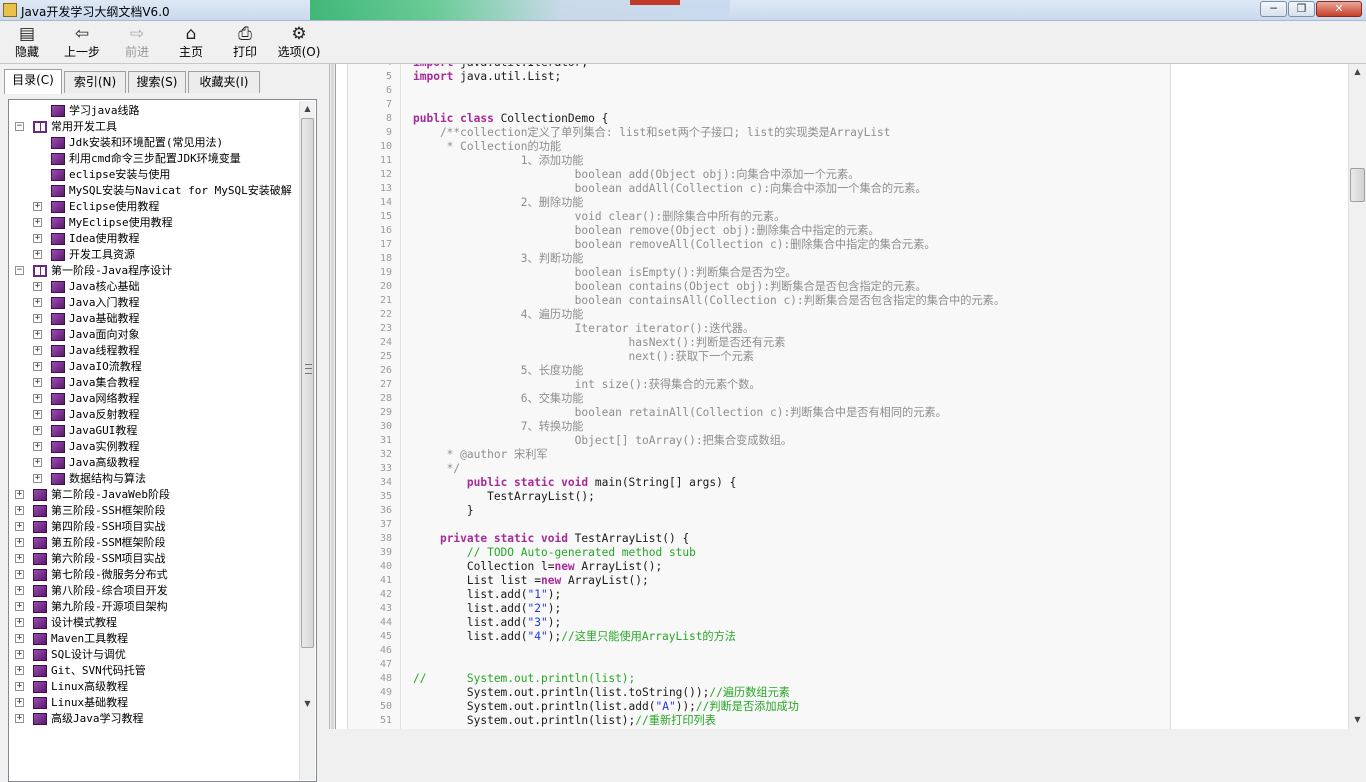  Describe the element at coordinates (154, 639) in the screenshot. I see `tree-item: + Maven工具教程` at that location.